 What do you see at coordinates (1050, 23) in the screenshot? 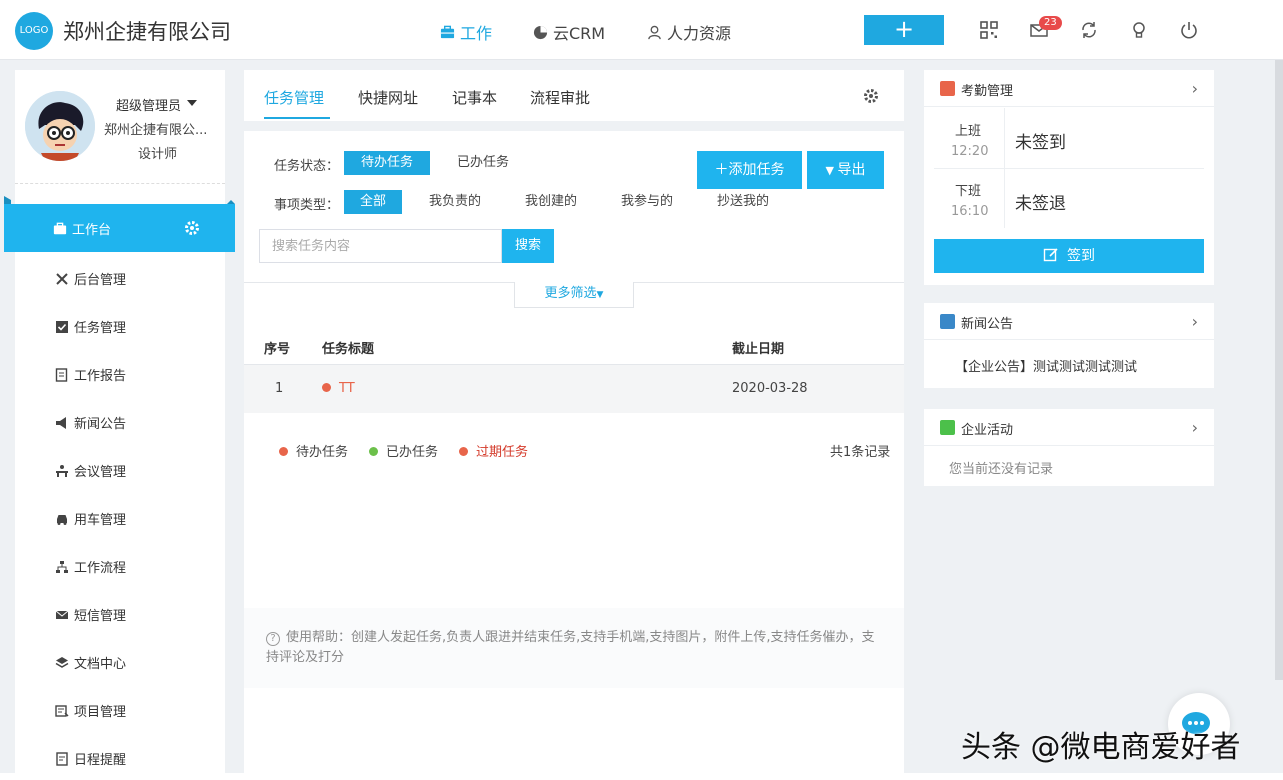
I see `message-badge: 23` at bounding box center [1050, 23].